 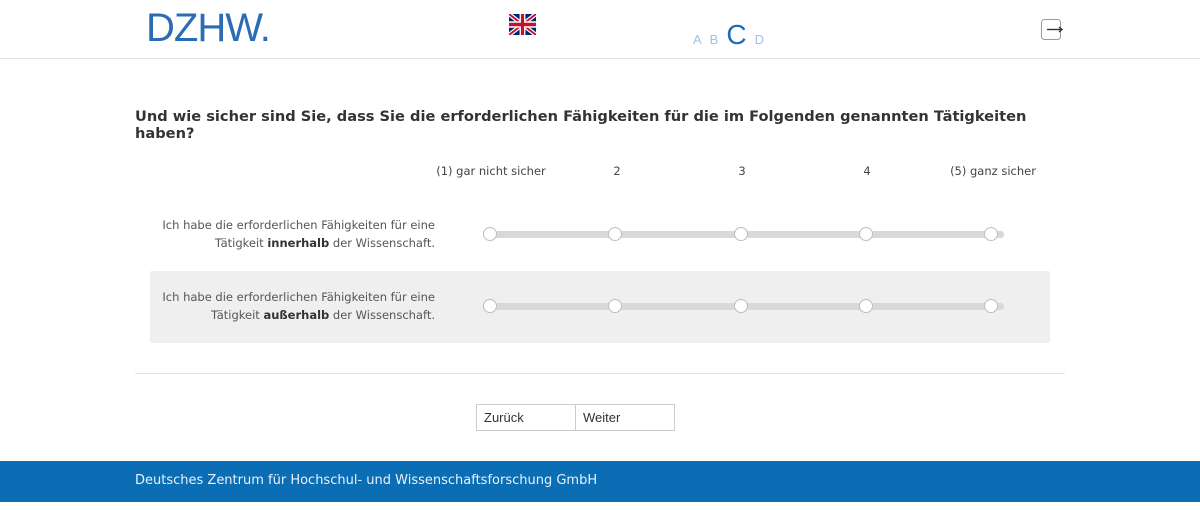 I want to click on scale-label-4: 4, so click(x=867, y=171).